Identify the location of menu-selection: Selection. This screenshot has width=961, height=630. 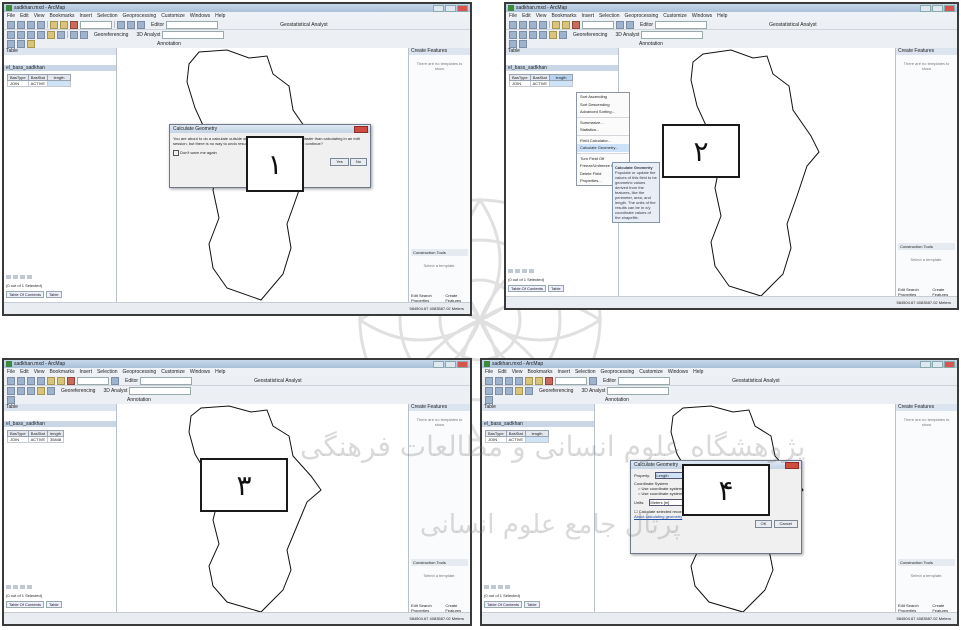
(609, 16).